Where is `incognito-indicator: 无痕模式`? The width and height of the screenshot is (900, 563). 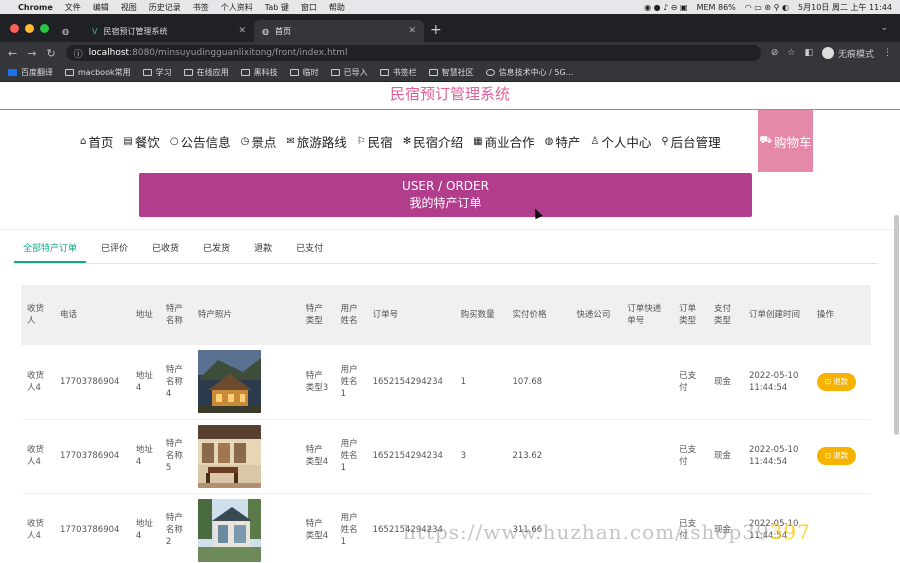
incognito-indicator: 无痕模式 is located at coordinates (847, 53).